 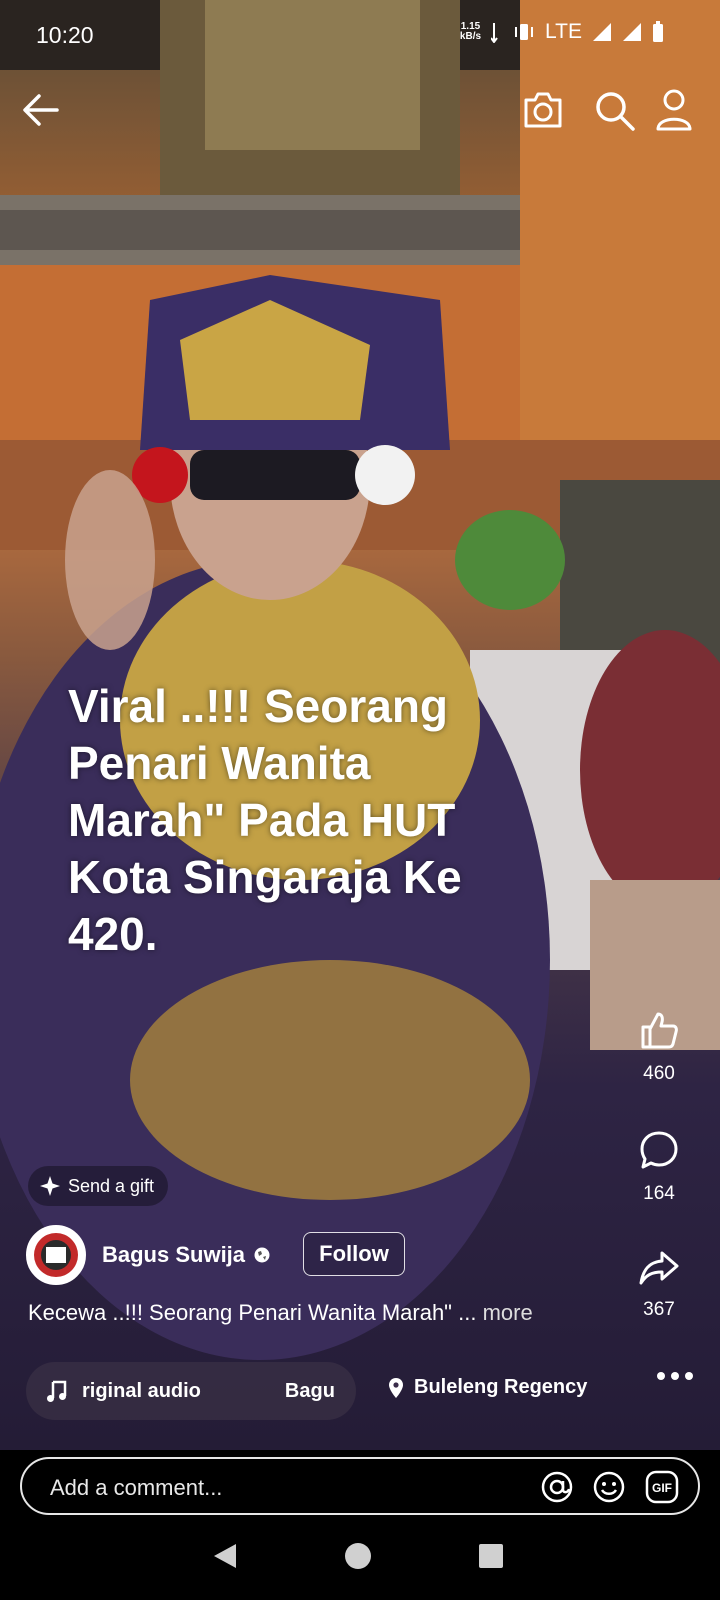 What do you see at coordinates (543, 110) in the screenshot?
I see `camera-icon` at bounding box center [543, 110].